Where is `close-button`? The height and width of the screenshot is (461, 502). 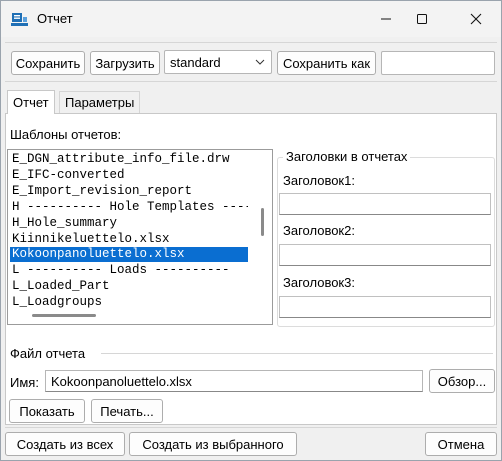
close-button is located at coordinates (476, 19).